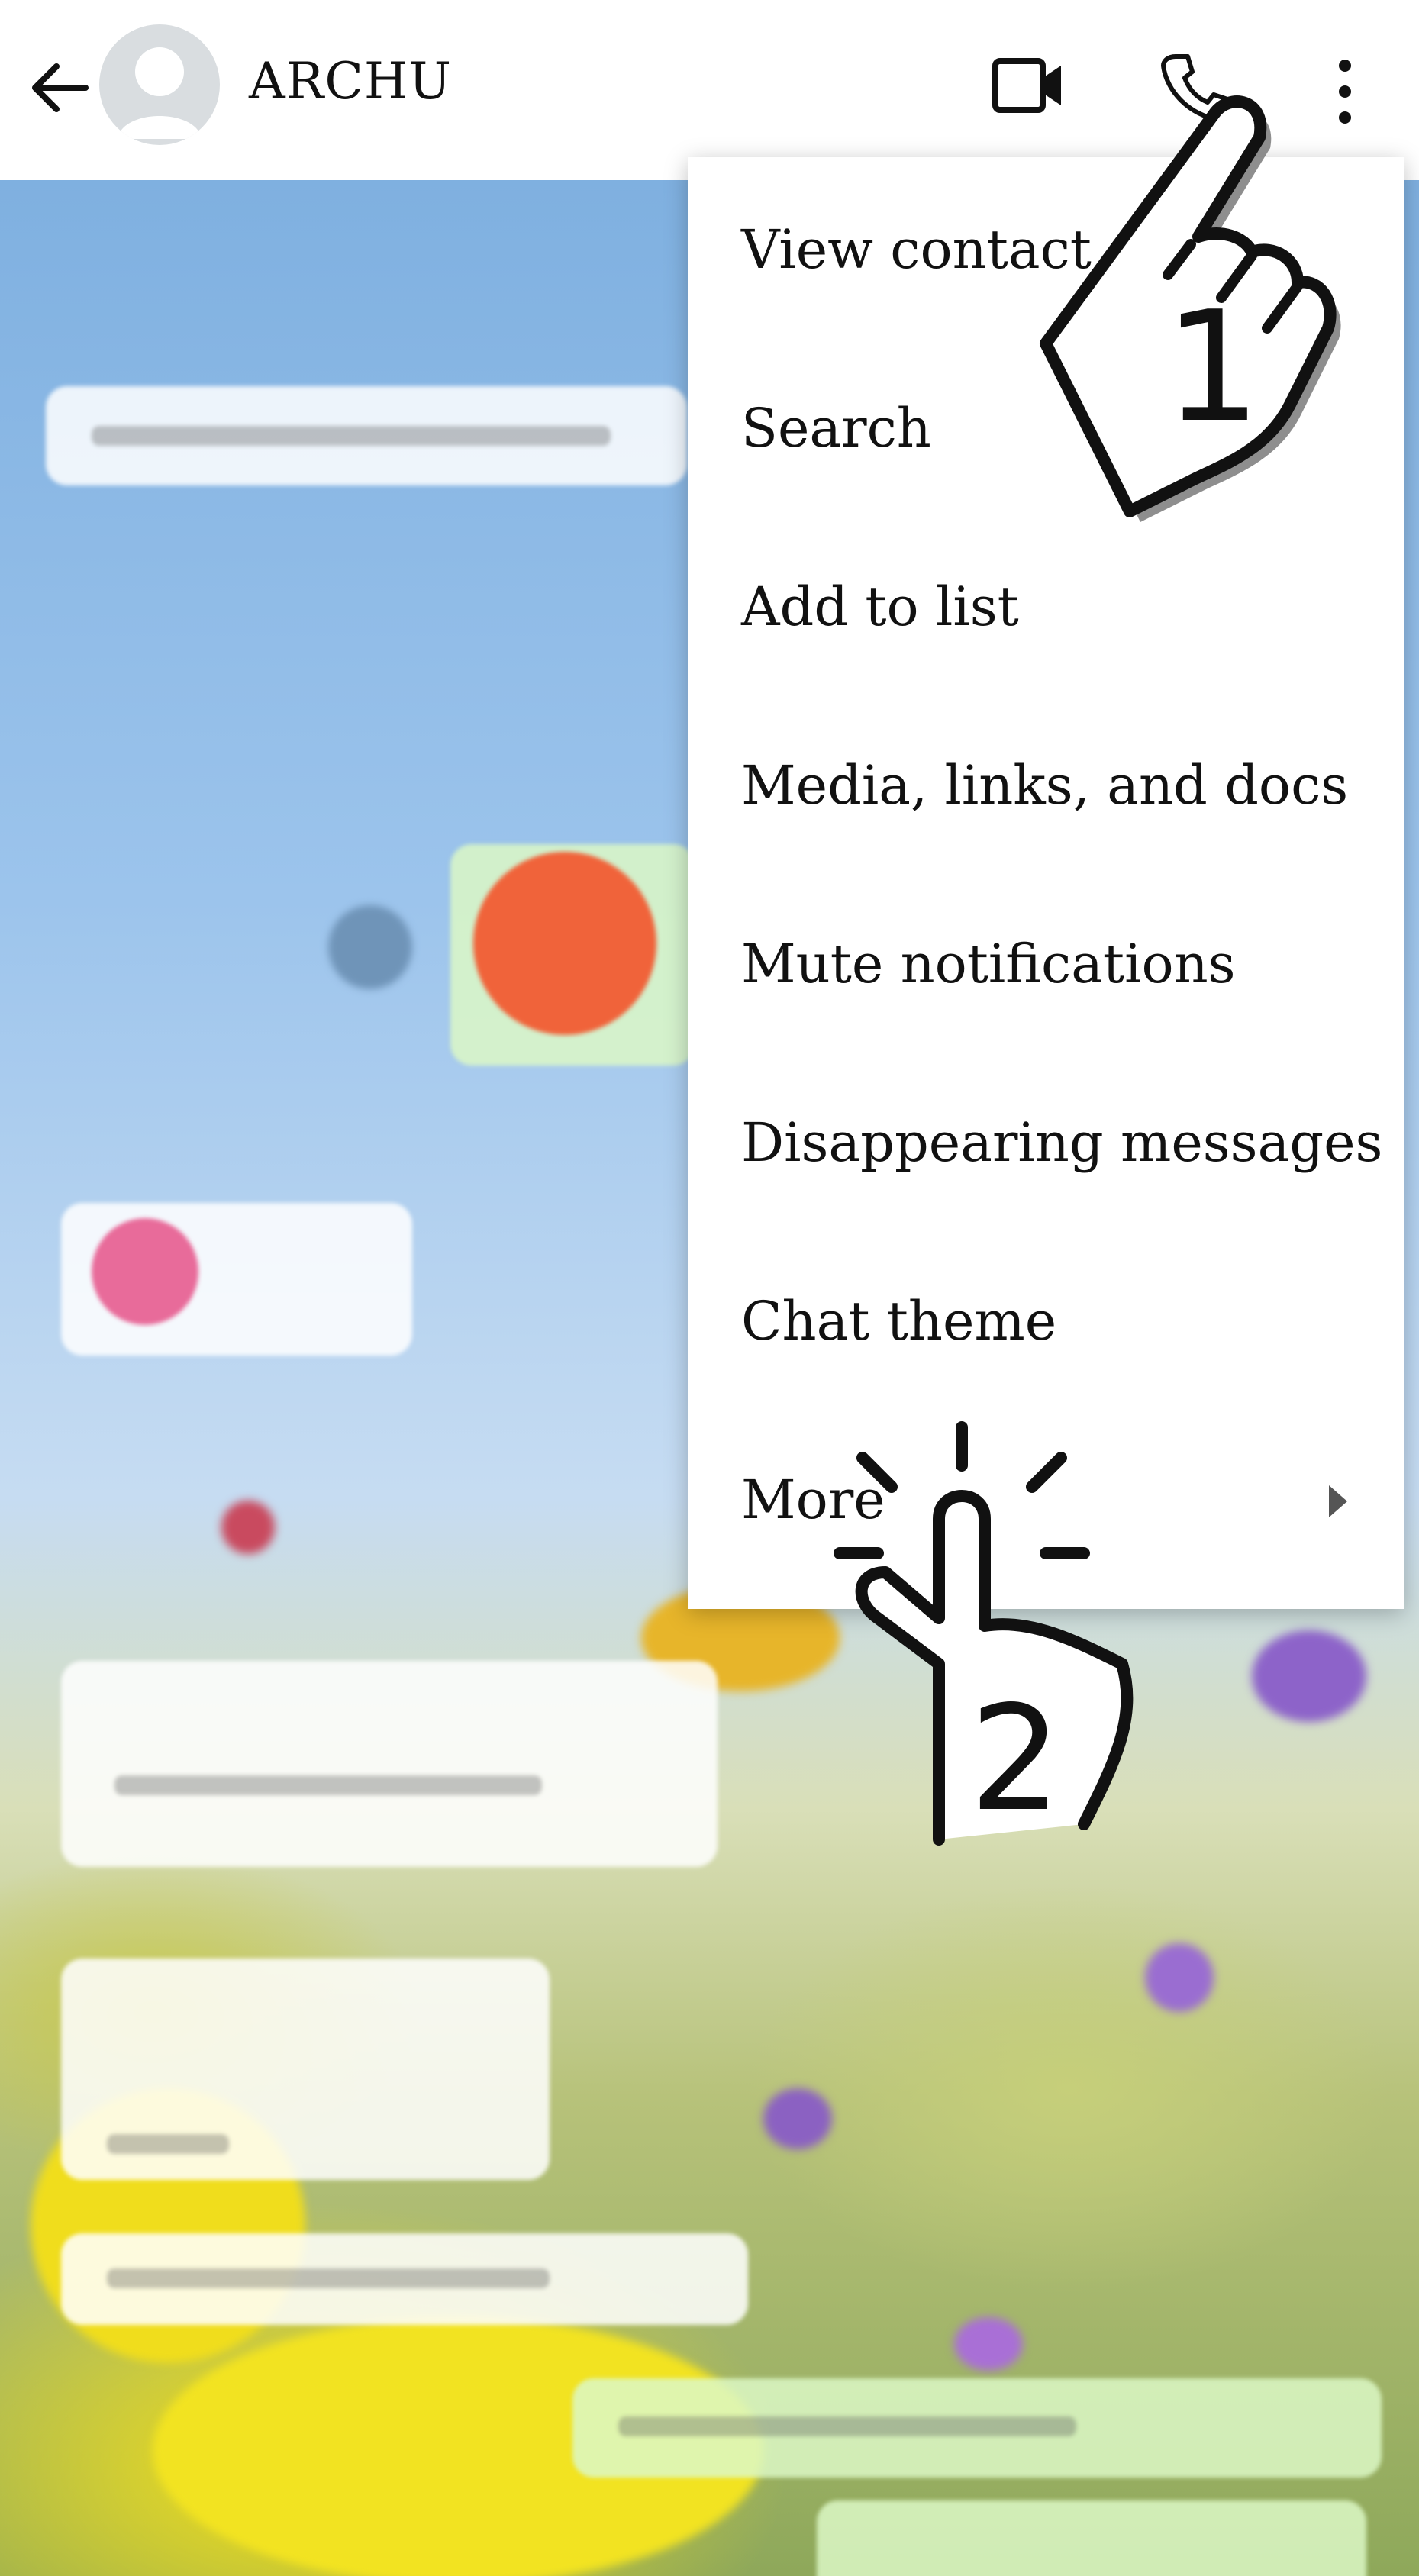 The image size is (1419, 2576). I want to click on menu-item-disappearing-messages: Disappearing messages, so click(1046, 1139).